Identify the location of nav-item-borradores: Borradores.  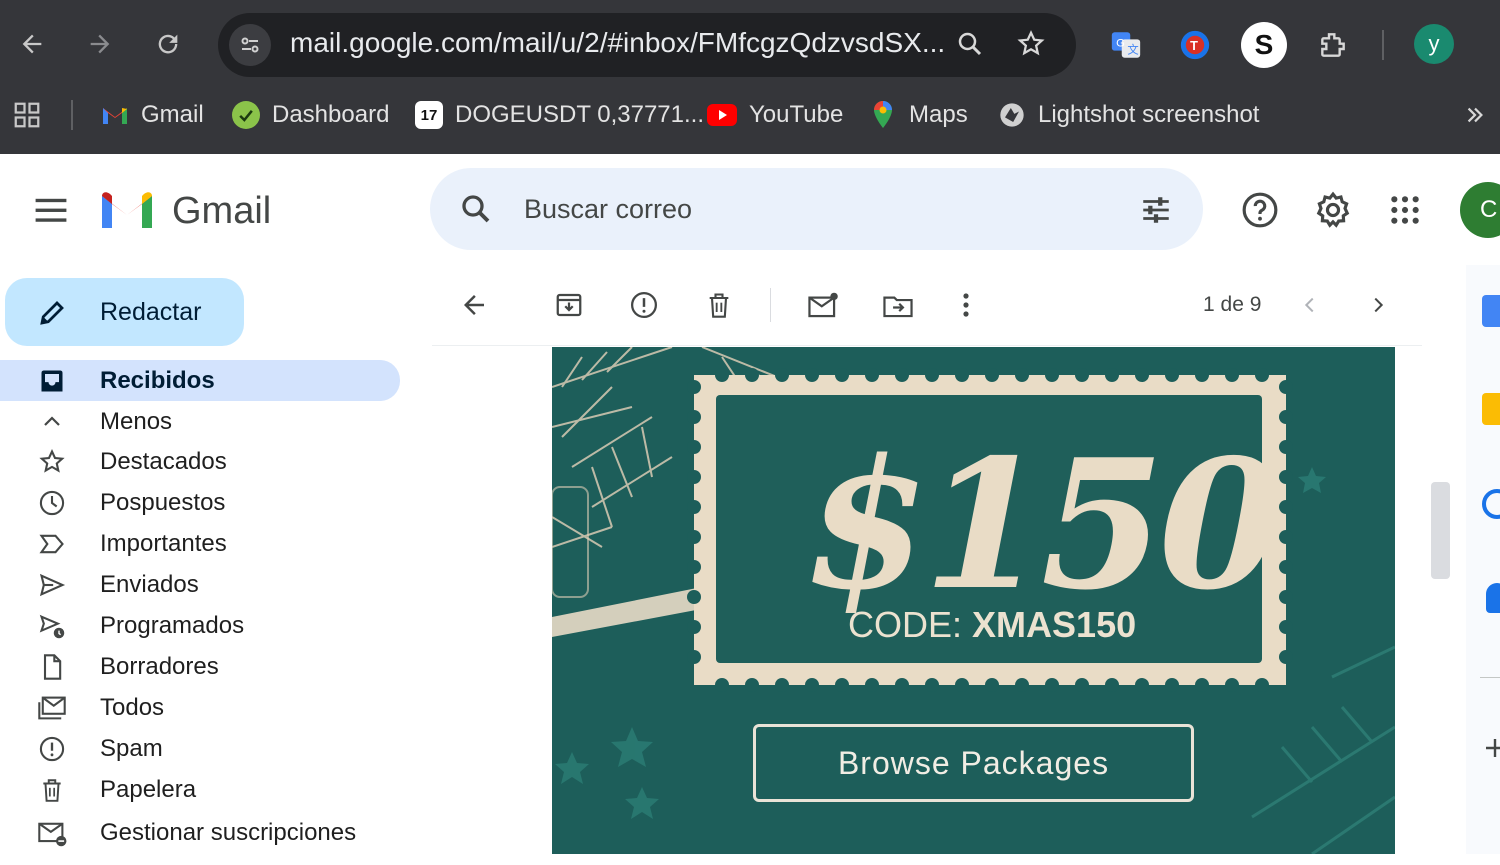
(200, 666).